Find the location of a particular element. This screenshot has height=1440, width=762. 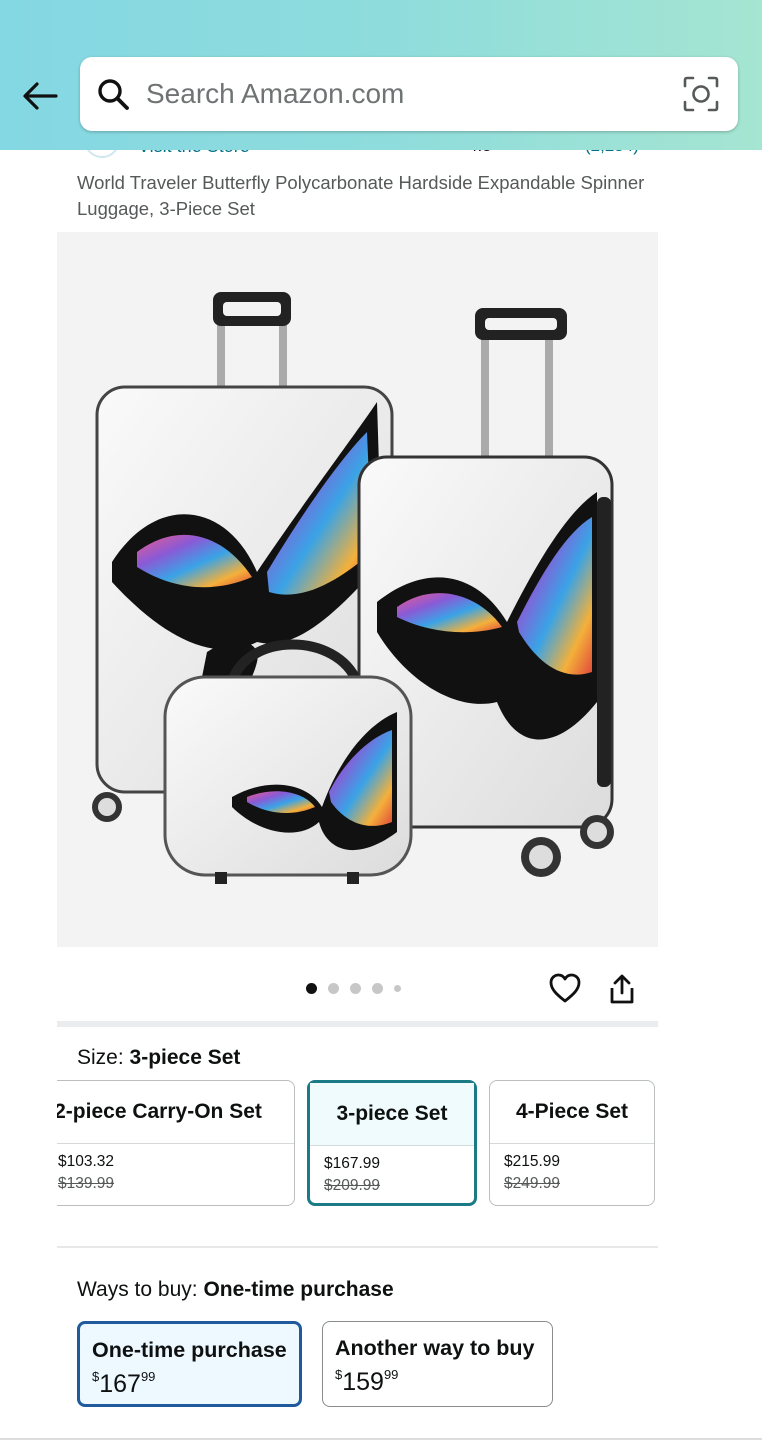

size-option-list-price: $249.99 is located at coordinates (532, 1183).